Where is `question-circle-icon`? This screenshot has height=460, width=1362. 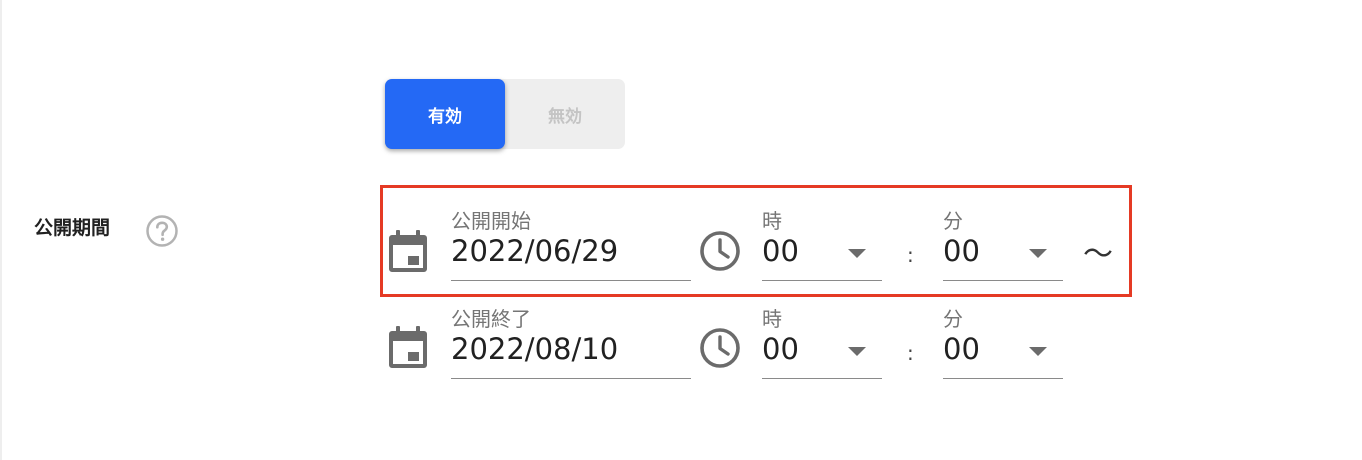 question-circle-icon is located at coordinates (162, 231).